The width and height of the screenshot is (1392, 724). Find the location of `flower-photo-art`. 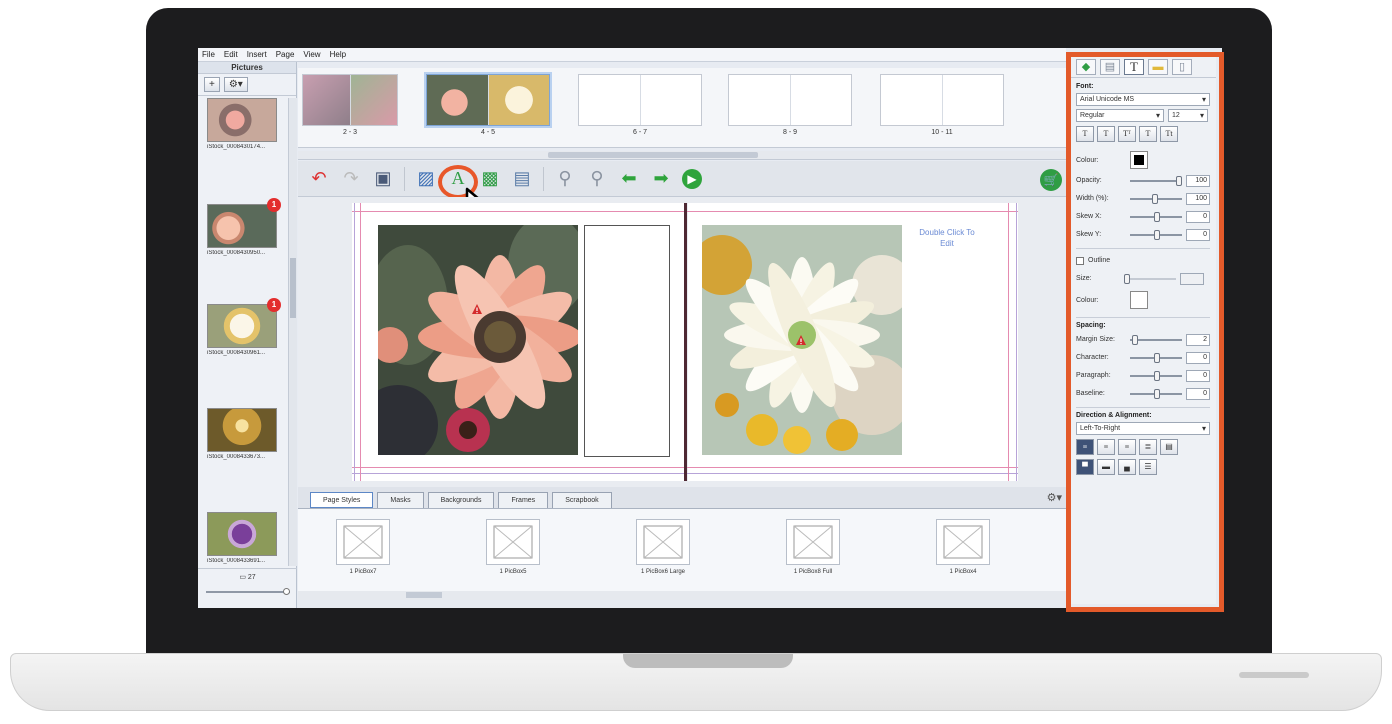

flower-photo-art is located at coordinates (478, 340).